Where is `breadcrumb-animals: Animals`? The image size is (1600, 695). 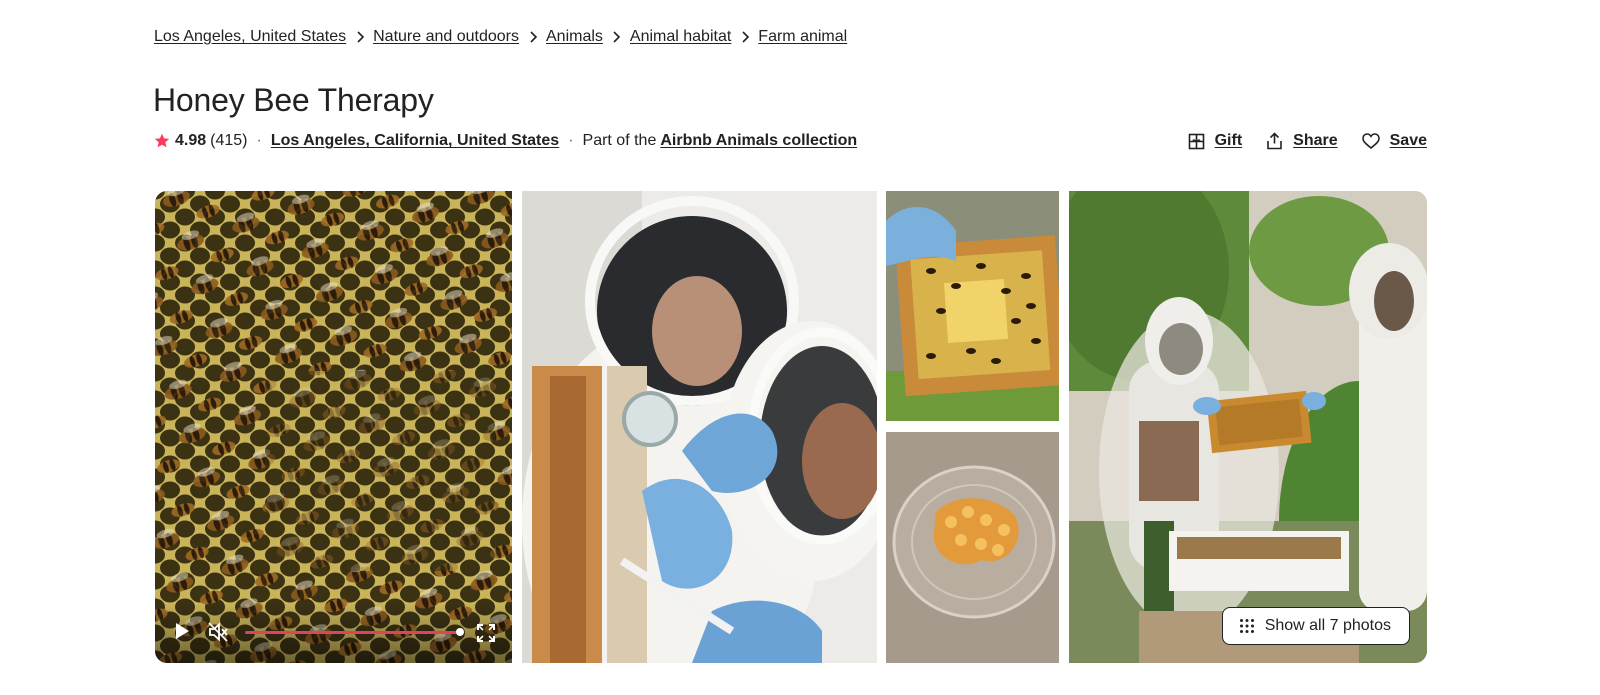
breadcrumb-animals: Animals is located at coordinates (574, 37).